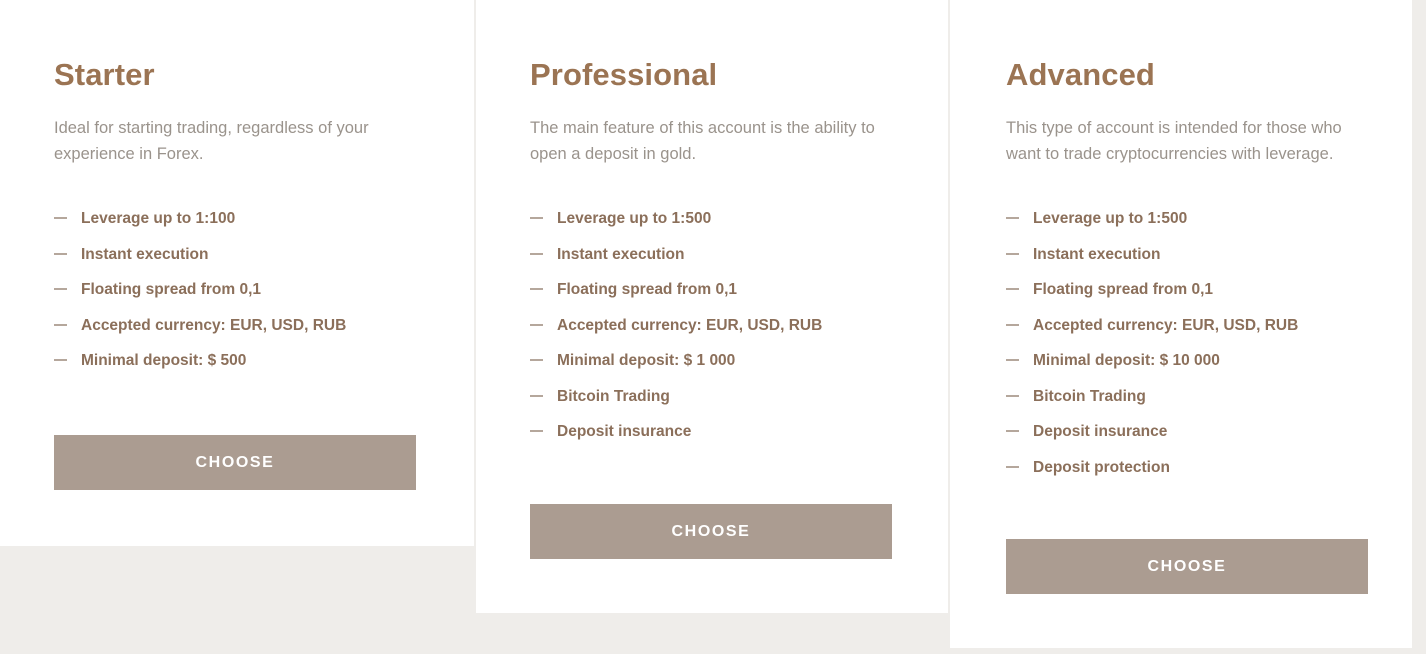 This screenshot has height=654, width=1426. I want to click on plan-feature-item: Minimal deposit: $ 500, so click(235, 360).